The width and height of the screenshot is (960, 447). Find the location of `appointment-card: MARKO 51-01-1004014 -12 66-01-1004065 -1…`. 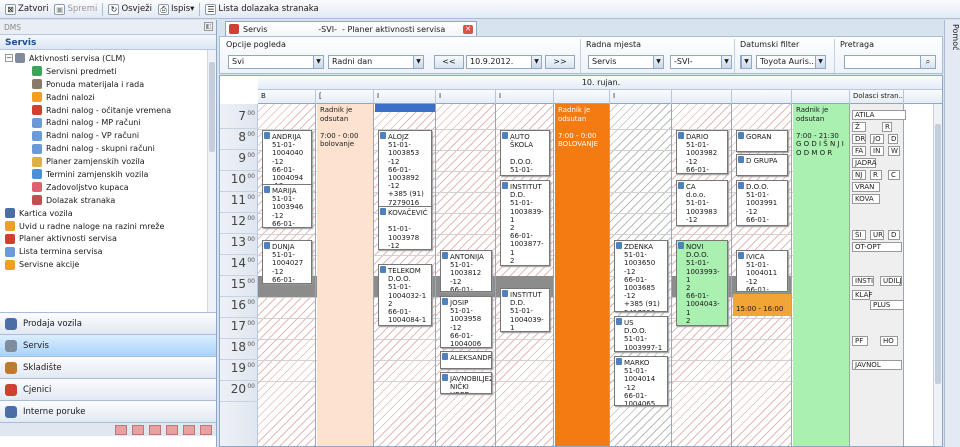

appointment-card: MARKO 51-01-1004014 -12 66-01-1004065 -1… is located at coordinates (641, 381).